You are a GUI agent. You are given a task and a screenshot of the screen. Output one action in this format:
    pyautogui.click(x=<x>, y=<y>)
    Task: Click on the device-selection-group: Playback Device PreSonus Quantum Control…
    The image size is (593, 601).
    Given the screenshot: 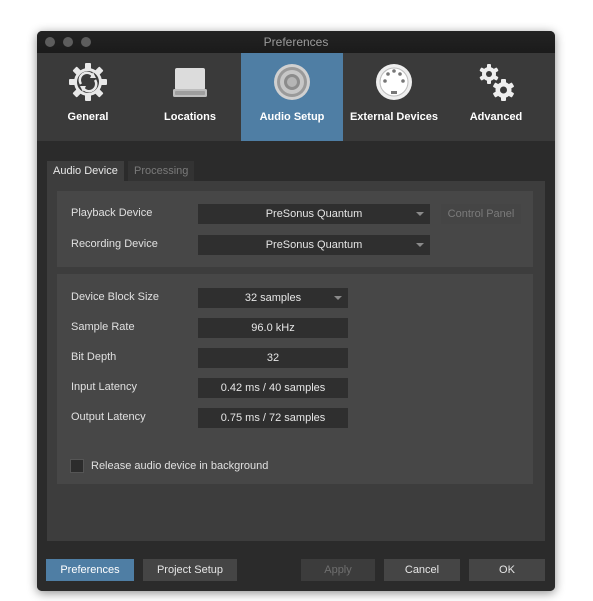 What is the action you would take?
    pyautogui.click(x=295, y=229)
    